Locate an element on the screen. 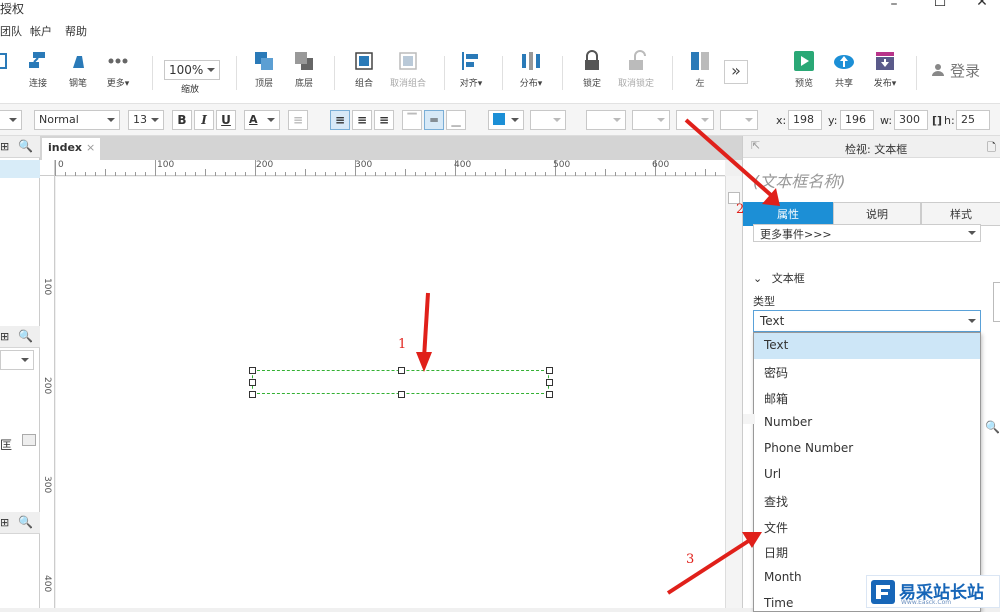 This screenshot has height=612, width=1000. annotation-number-3: 3 is located at coordinates (690, 559).